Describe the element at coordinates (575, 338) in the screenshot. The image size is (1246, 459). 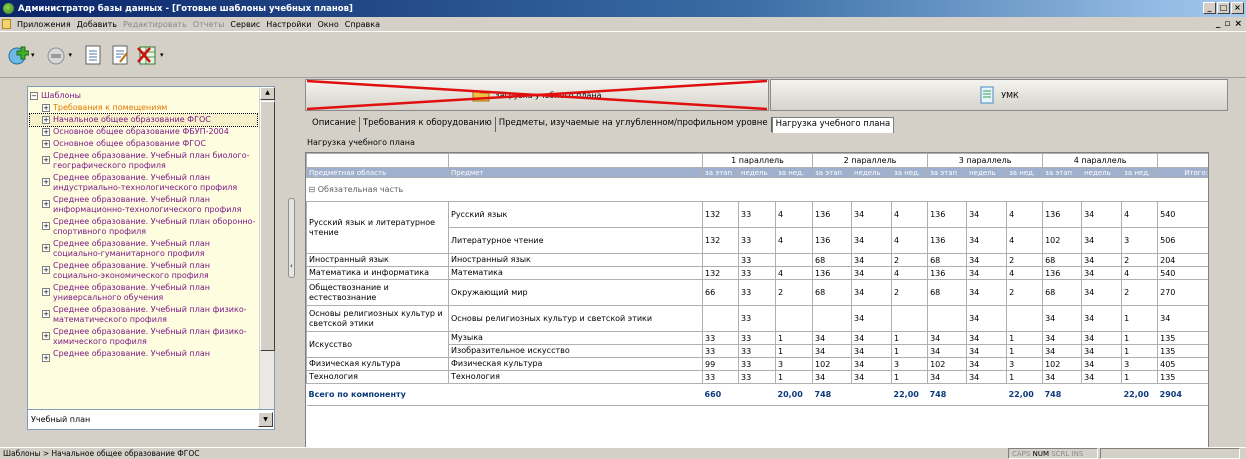
I see `subject-cell: Музыка` at that location.